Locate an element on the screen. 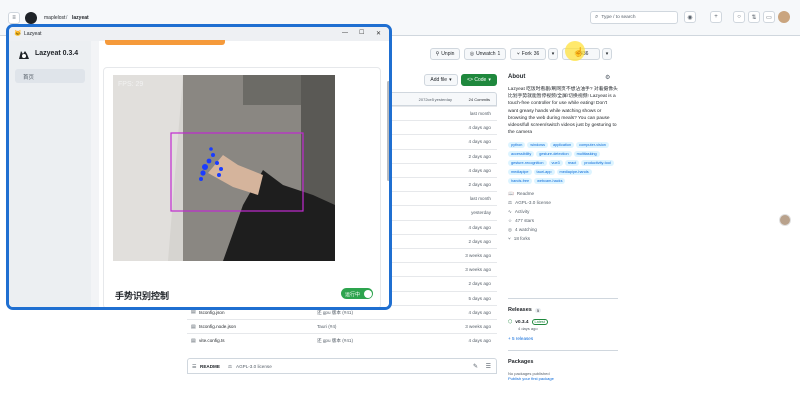 The image size is (800, 403). about-link: ◎ 4 watching is located at coordinates (563, 229).